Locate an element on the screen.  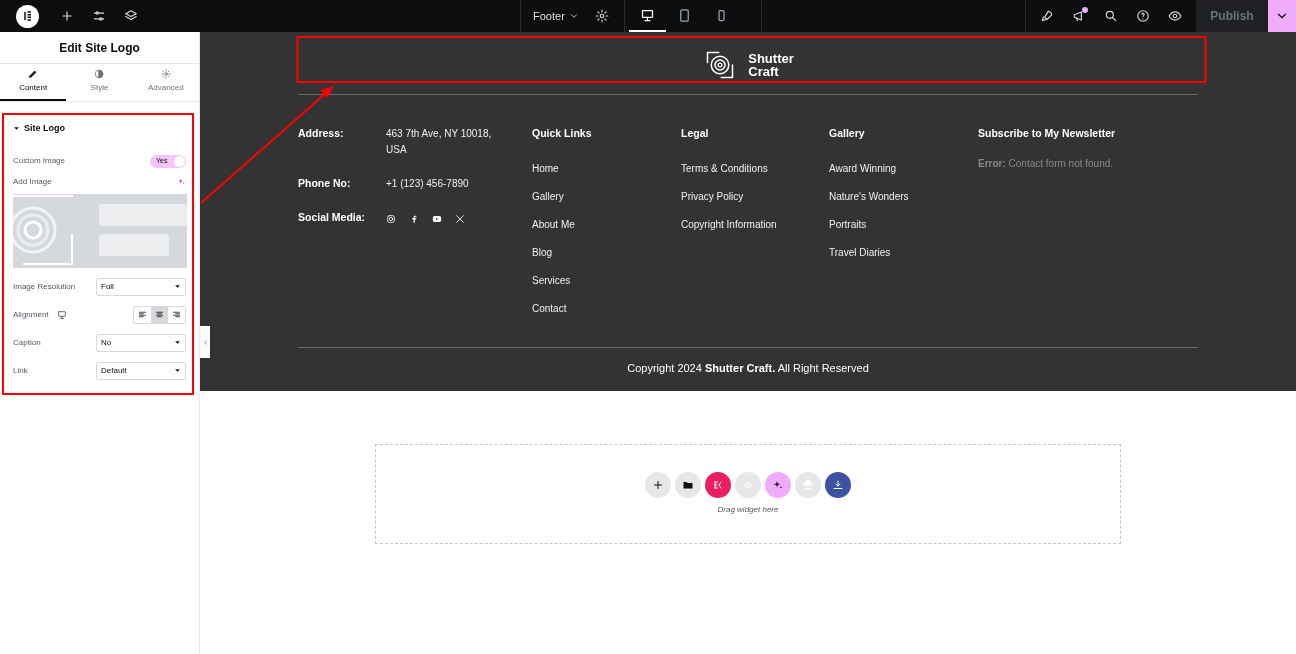
folder-icon is located at coordinates (688, 485).